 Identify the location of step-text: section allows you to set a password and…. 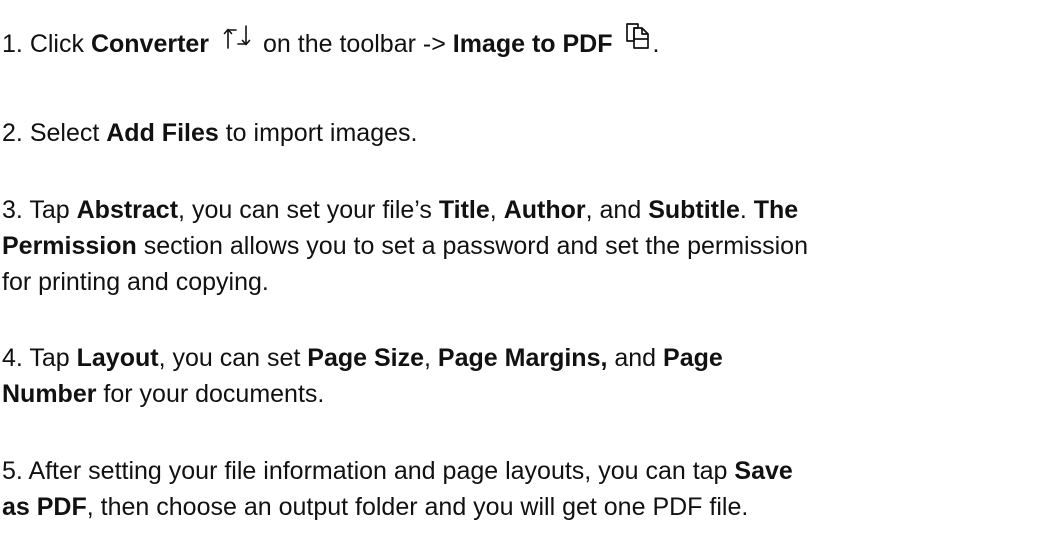
(475, 246).